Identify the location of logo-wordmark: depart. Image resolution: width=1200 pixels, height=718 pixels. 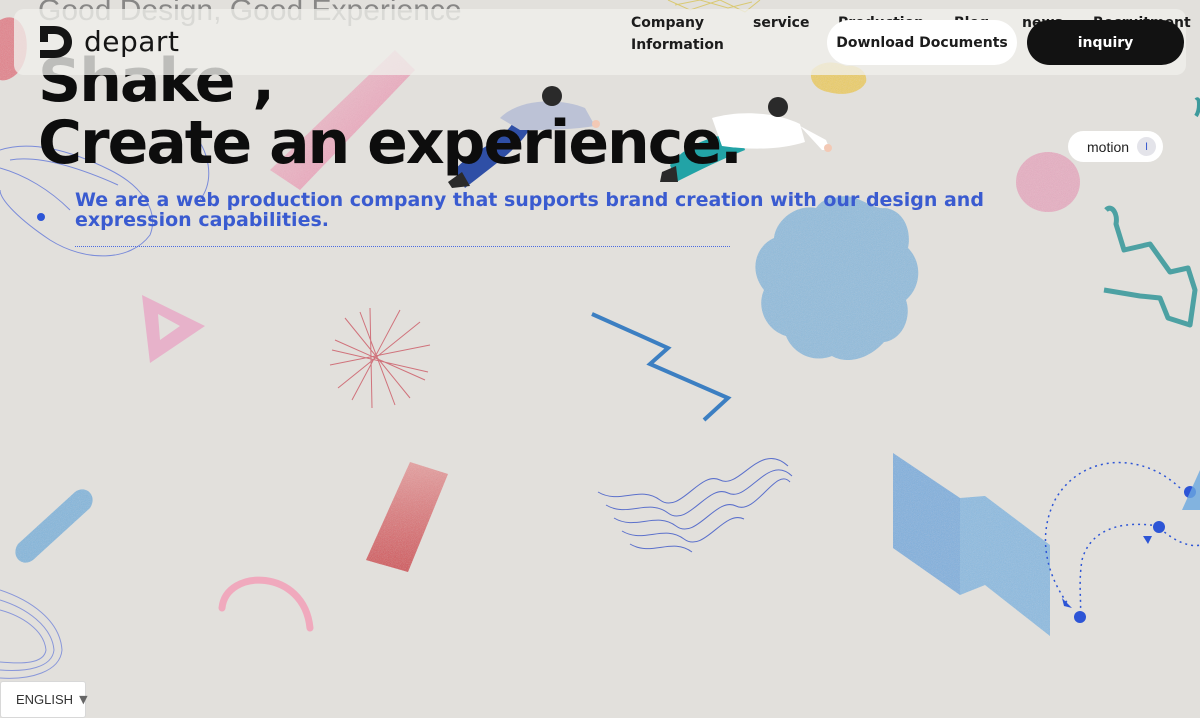
(132, 41).